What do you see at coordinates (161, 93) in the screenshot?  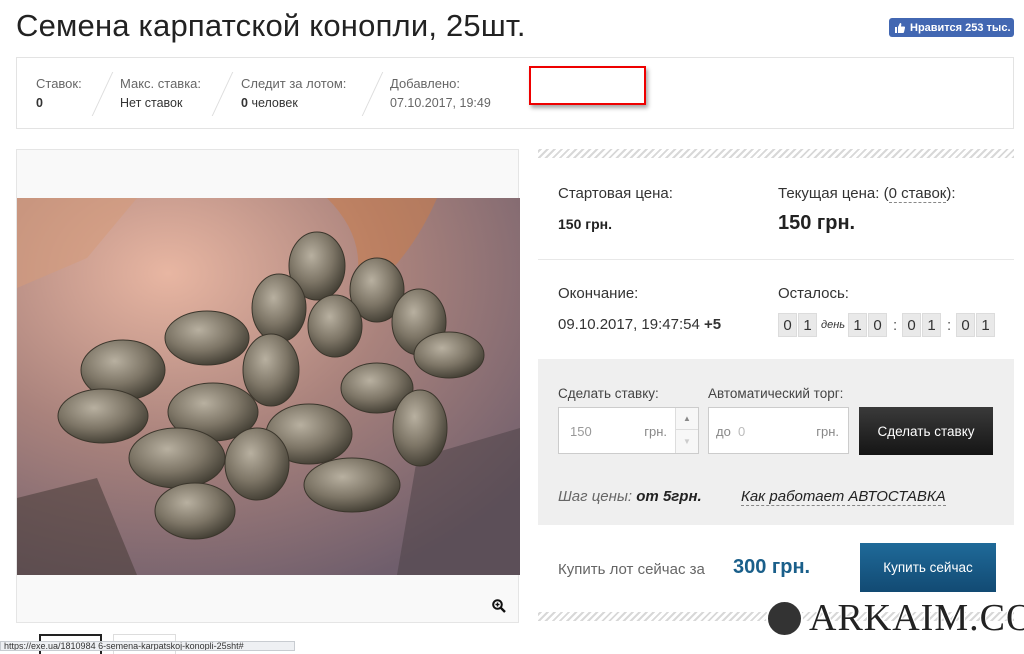 I see `max-bid: Макс. ставка: Нет ставок` at bounding box center [161, 93].